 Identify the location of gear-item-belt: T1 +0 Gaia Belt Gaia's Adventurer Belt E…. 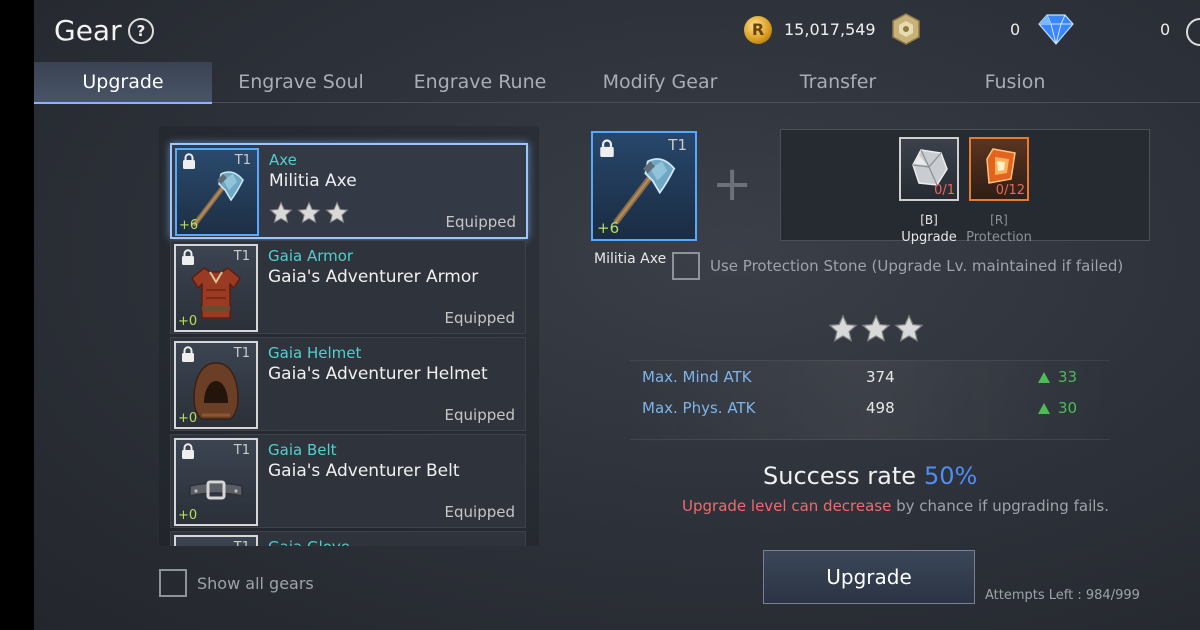
(348, 481).